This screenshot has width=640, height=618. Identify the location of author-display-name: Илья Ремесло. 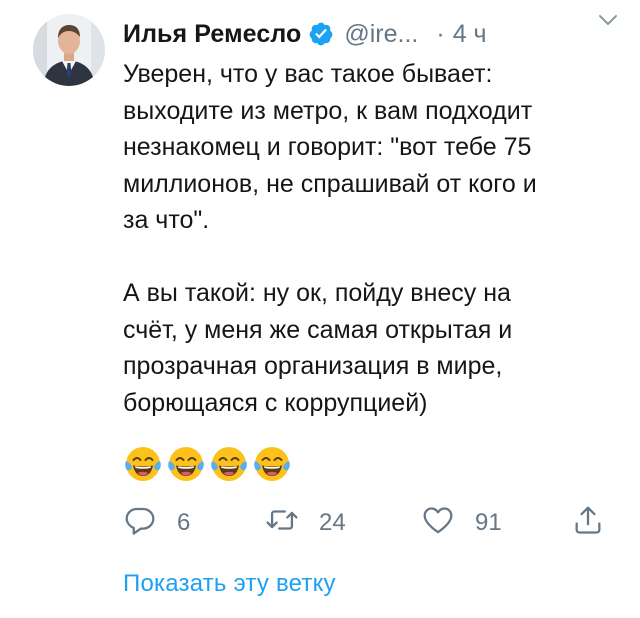
(212, 34).